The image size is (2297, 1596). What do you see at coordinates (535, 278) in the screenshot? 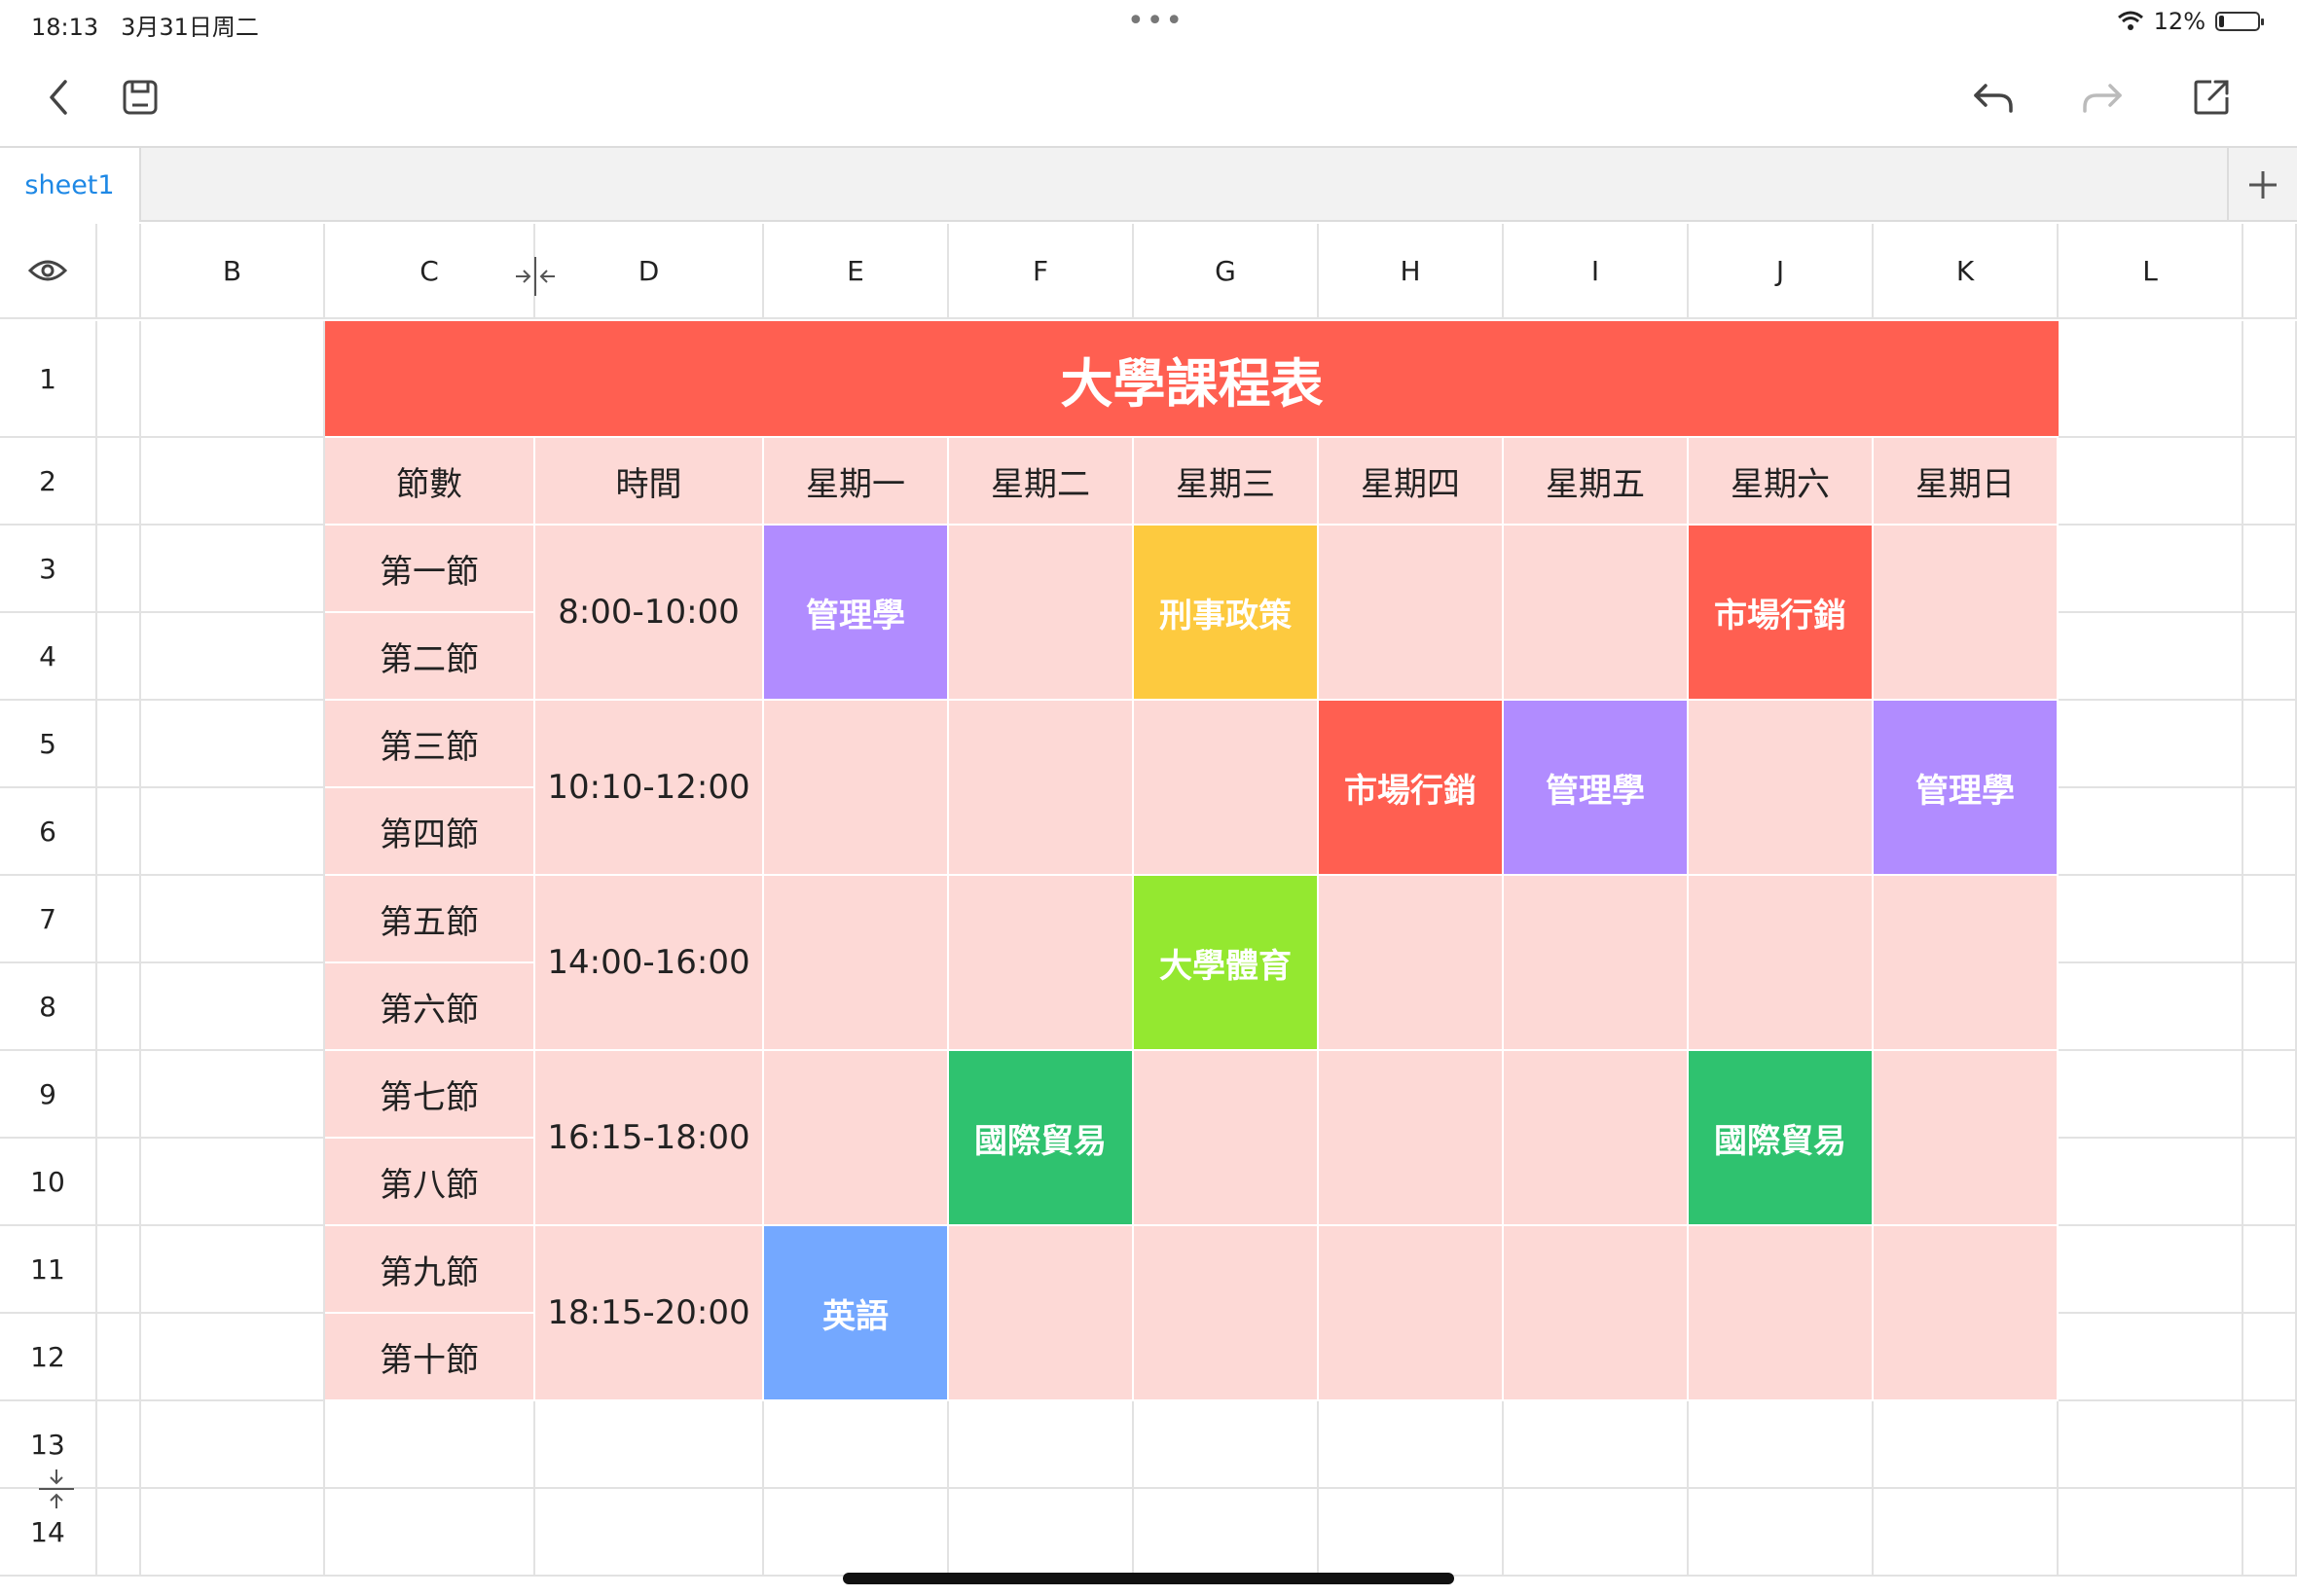
I see `column-resize-icon` at bounding box center [535, 278].